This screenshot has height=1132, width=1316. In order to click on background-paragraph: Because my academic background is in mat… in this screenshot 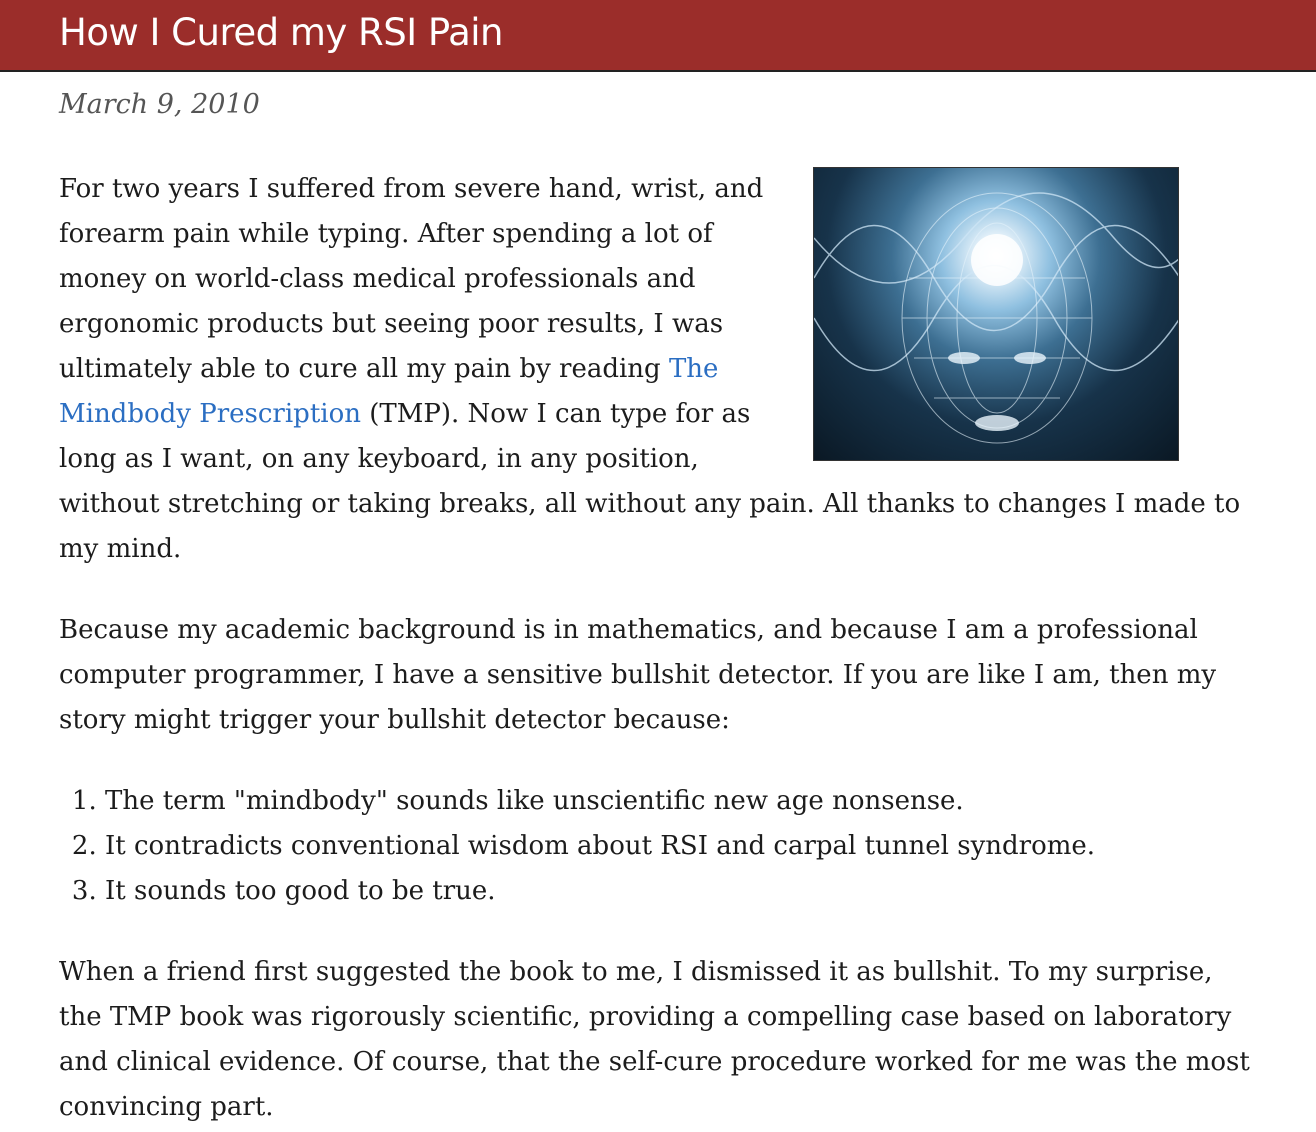, I will do `click(638, 675)`.